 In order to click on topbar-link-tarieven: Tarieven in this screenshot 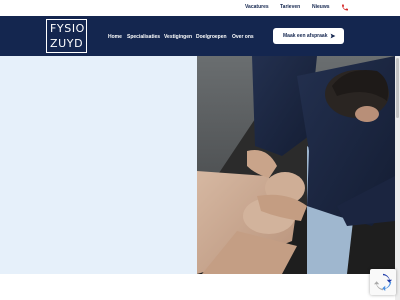, I will do `click(290, 7)`.